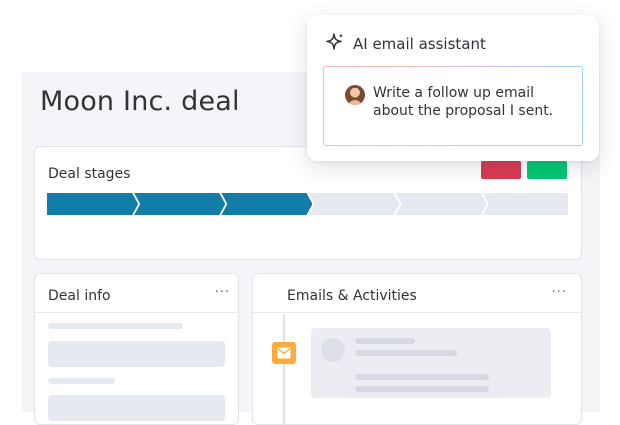  I want to click on ai-assistant-title: AI email assistant, so click(419, 44).